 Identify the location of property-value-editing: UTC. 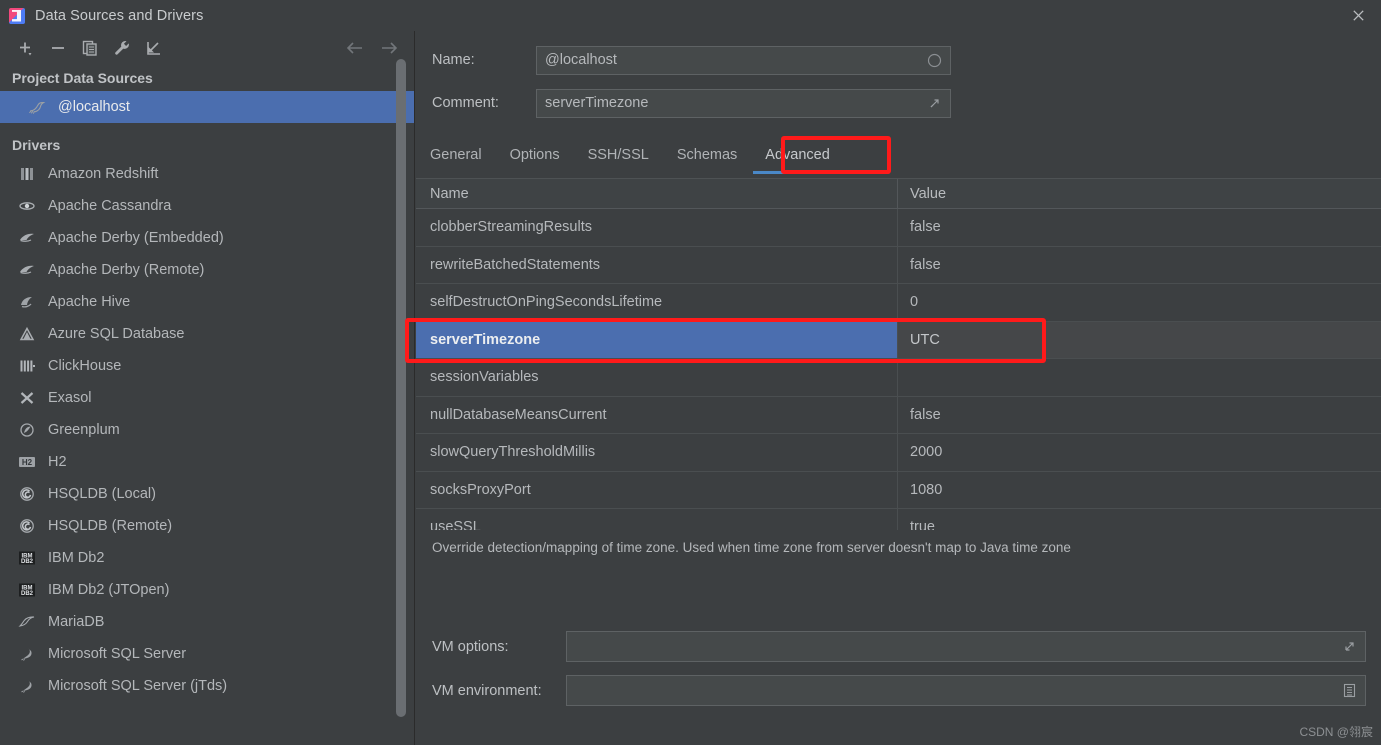
(1139, 339).